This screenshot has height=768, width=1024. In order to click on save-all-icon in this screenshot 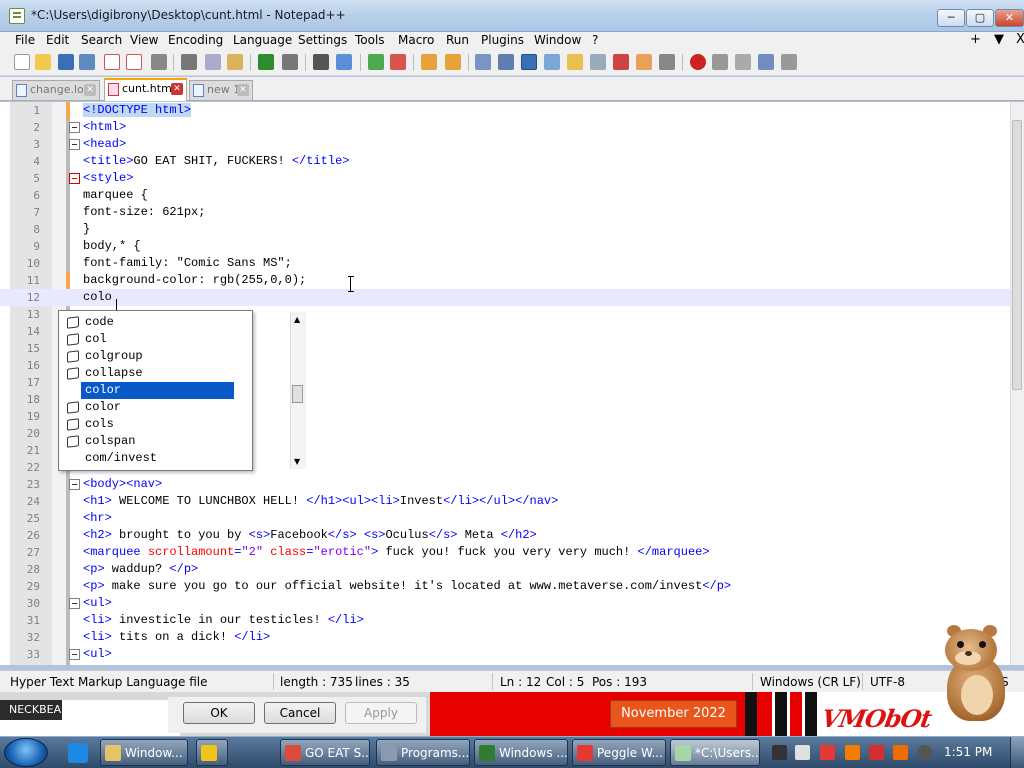, I will do `click(87, 62)`.